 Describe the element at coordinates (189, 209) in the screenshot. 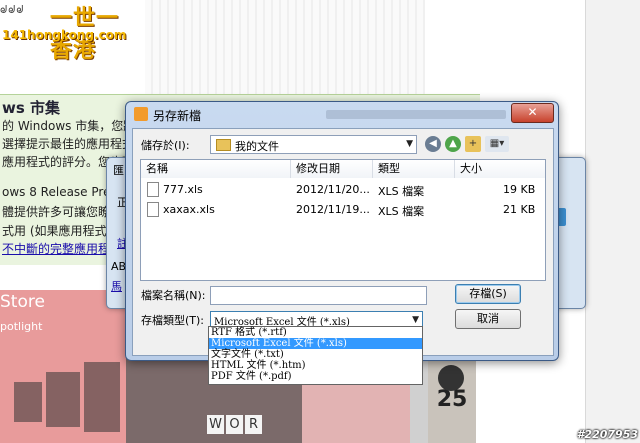

I see `file-name: xaxax.xls` at that location.